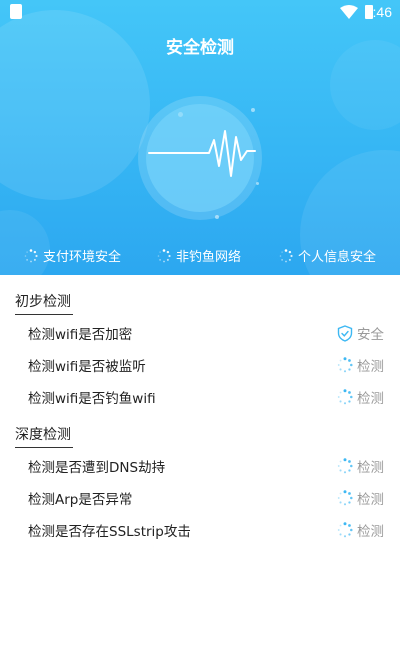 Image resolution: width=400 pixels, height=660 pixels. Describe the element at coordinates (200, 333) in the screenshot. I see `check-row: 检测wifi是否加密 安全` at that location.